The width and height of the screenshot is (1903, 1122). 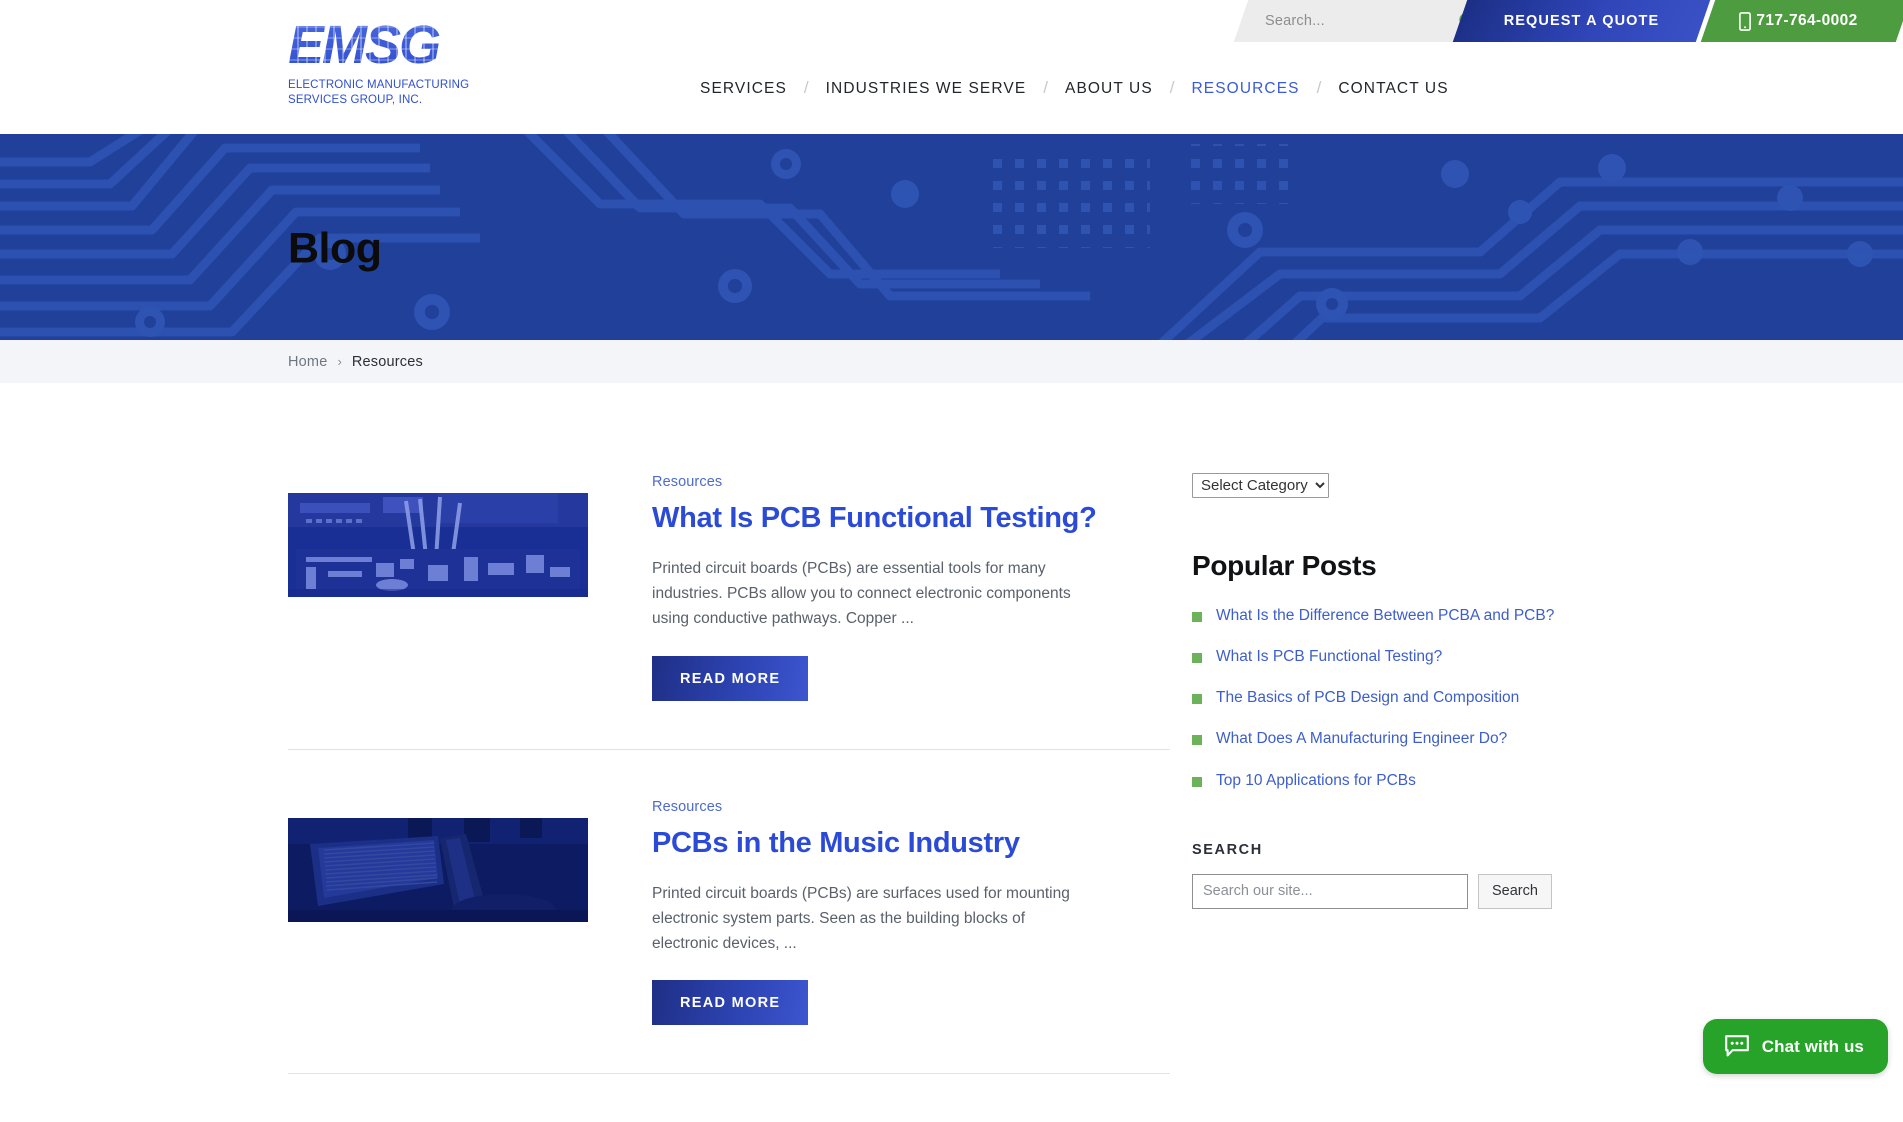 What do you see at coordinates (1737, 1046) in the screenshot?
I see `chat-bubble-icon` at bounding box center [1737, 1046].